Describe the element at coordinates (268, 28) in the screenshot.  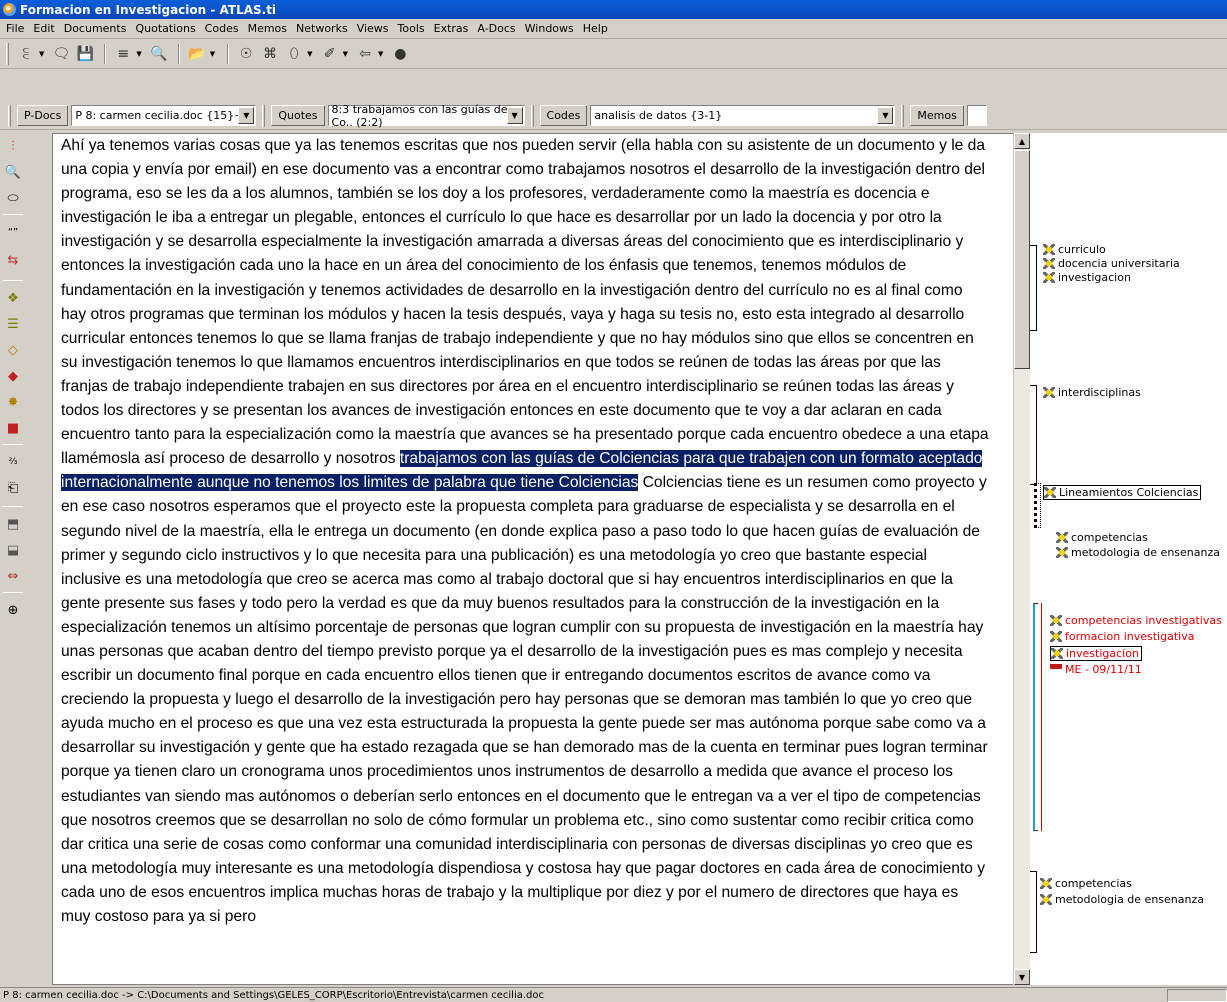
I see `menu-memos: Memos` at that location.